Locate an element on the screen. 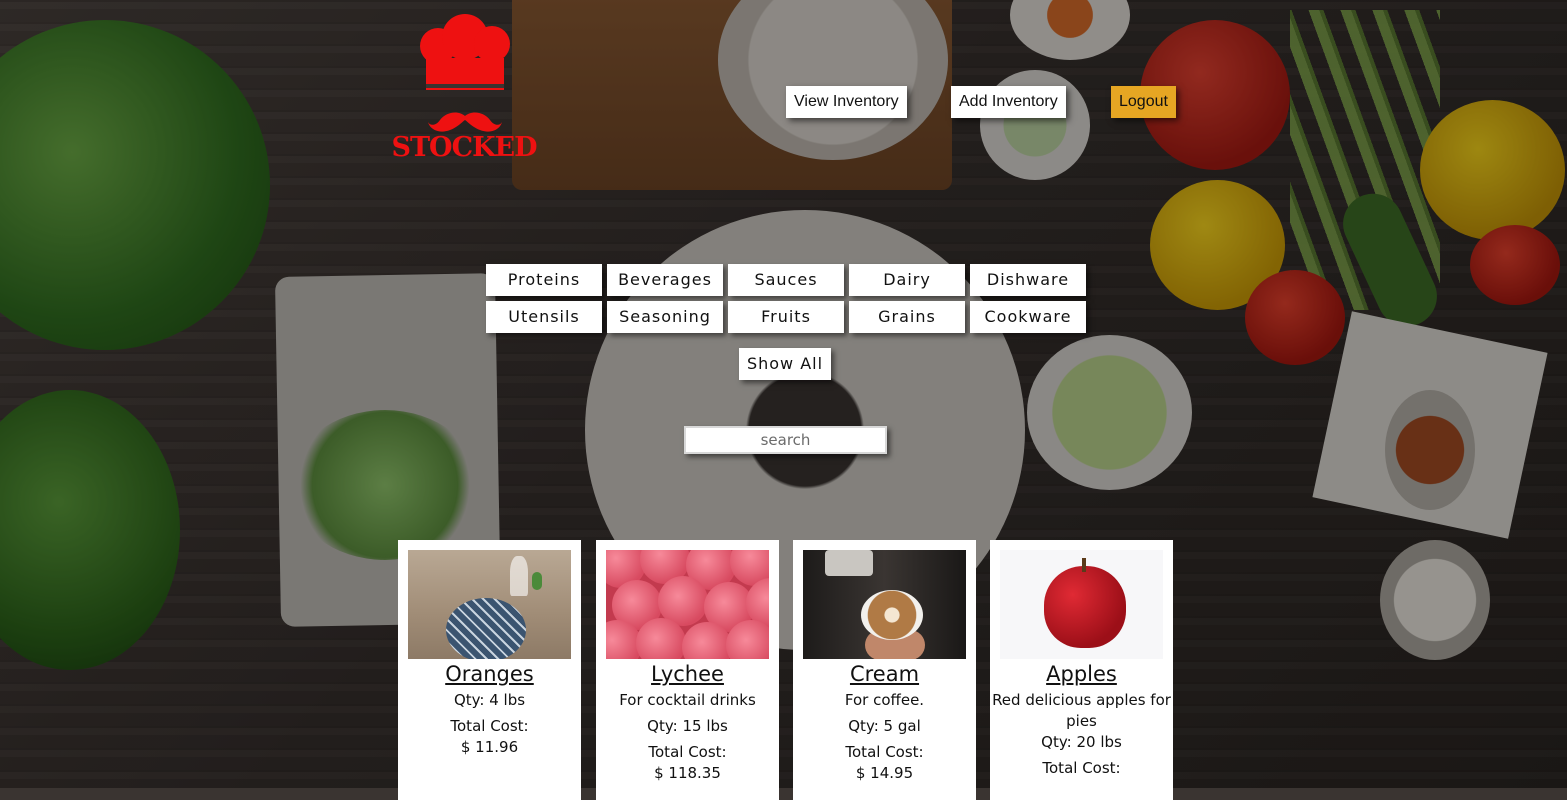 The width and height of the screenshot is (1567, 800). category-beverages: Beverages is located at coordinates (665, 280).